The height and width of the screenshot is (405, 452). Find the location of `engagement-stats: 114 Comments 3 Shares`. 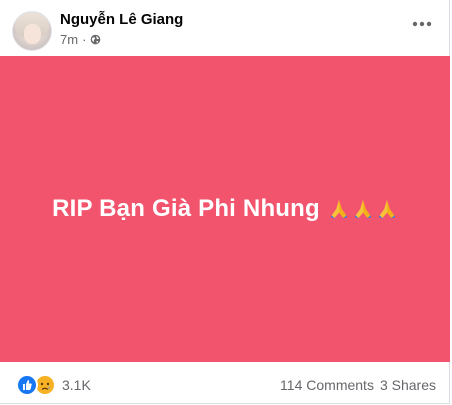

engagement-stats: 114 Comments 3 Shares is located at coordinates (358, 385).